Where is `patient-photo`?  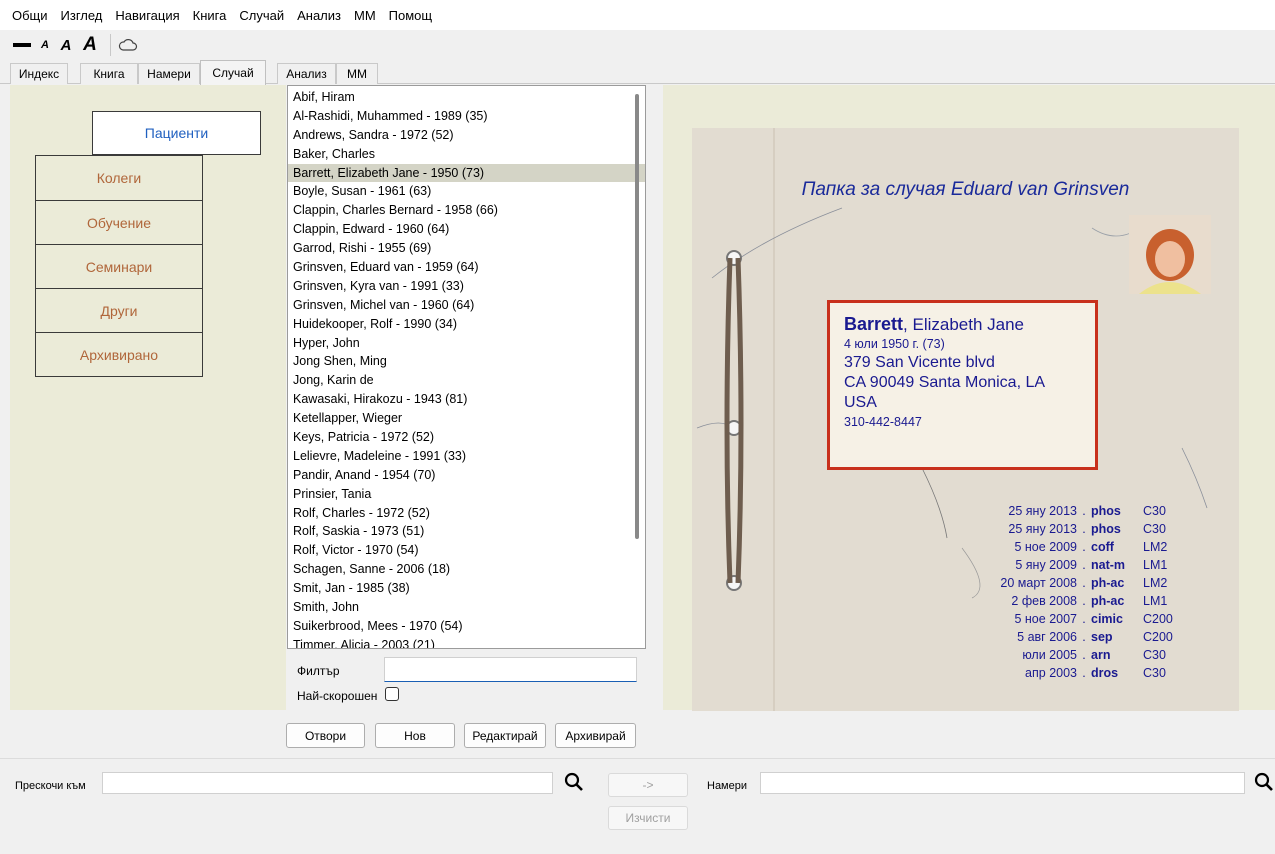 patient-photo is located at coordinates (1170, 254).